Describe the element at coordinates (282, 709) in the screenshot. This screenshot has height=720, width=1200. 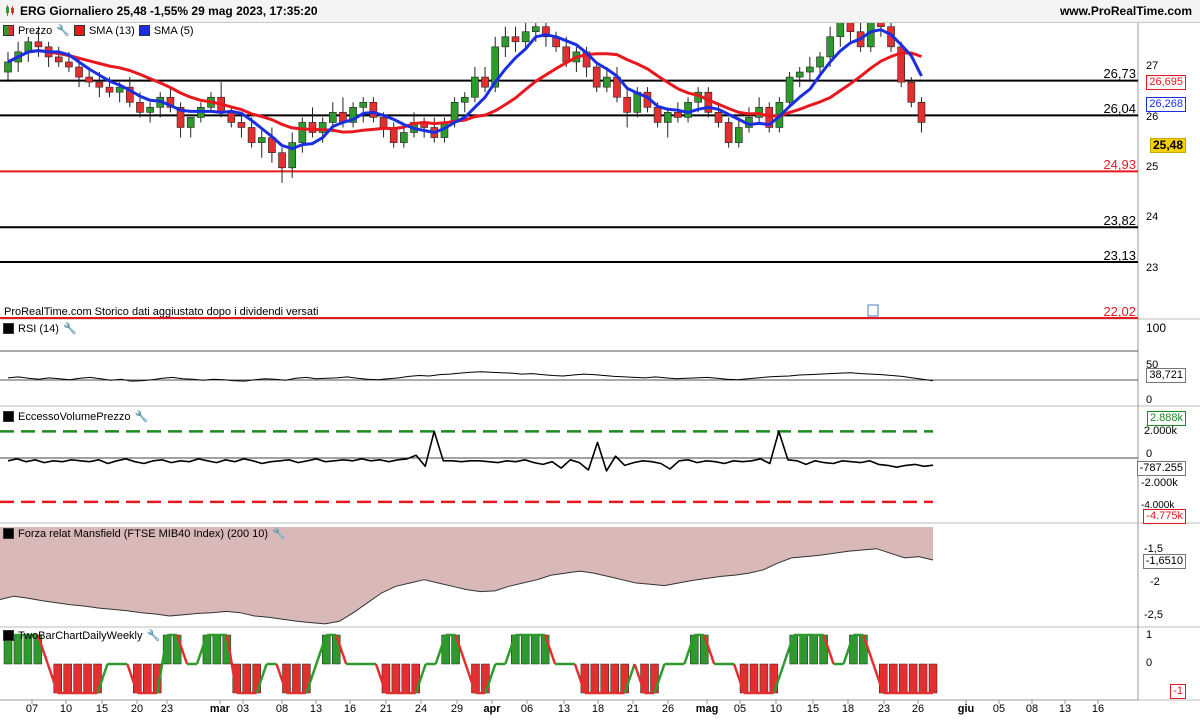
I see `x-tick-label: 08` at that location.